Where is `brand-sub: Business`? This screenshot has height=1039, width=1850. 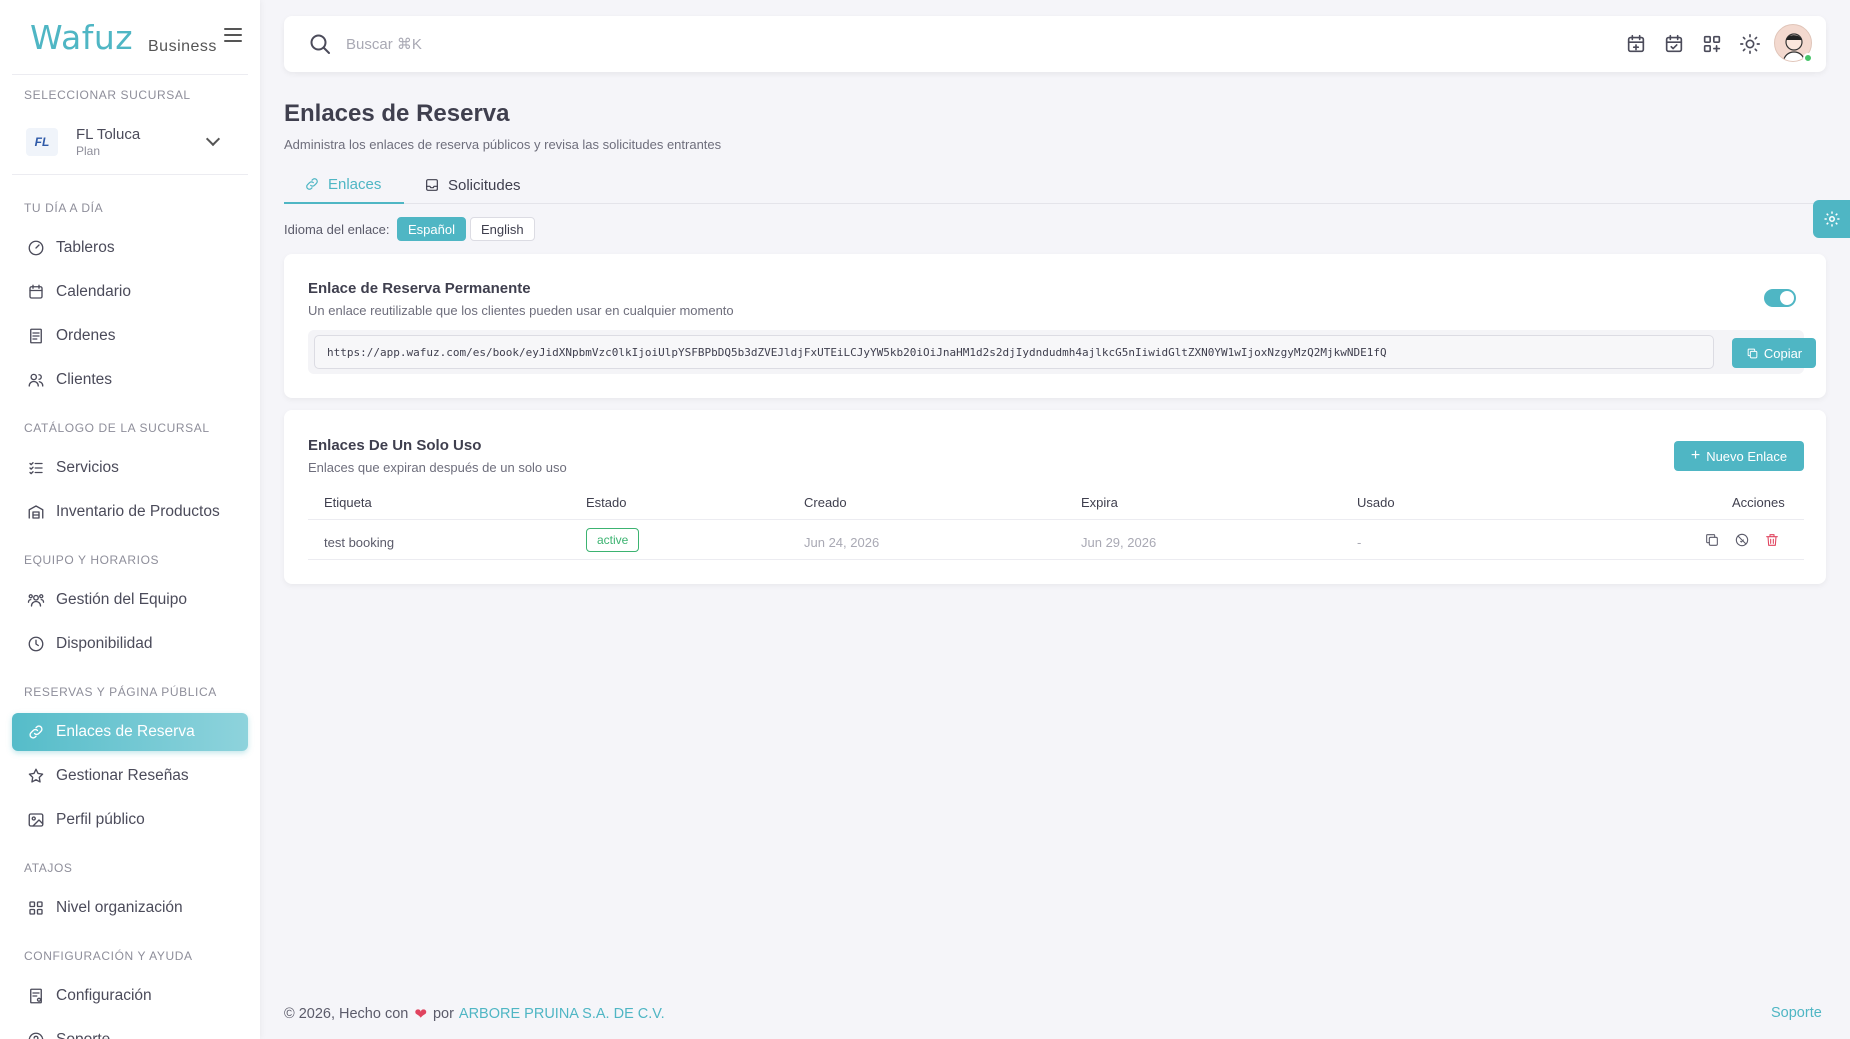 brand-sub: Business is located at coordinates (182, 46).